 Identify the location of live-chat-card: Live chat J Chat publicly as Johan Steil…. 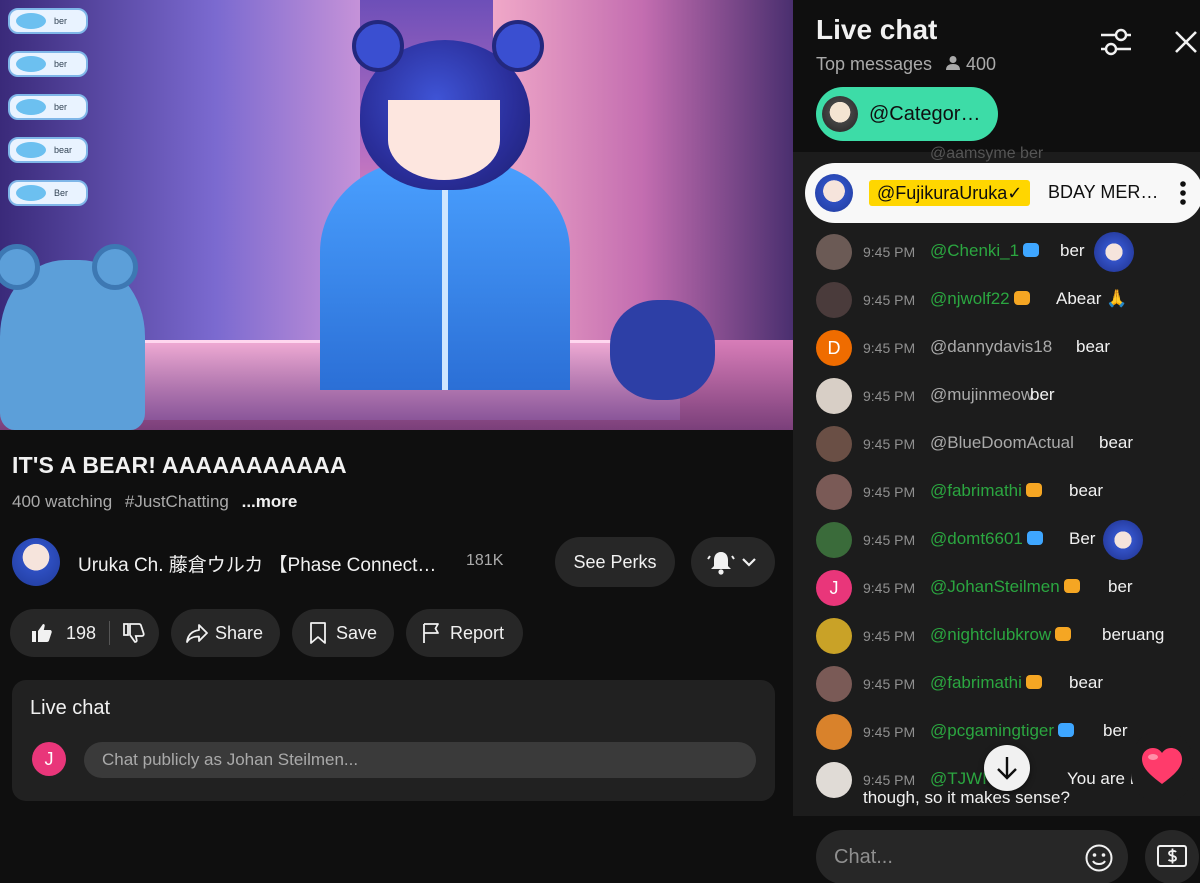
(393, 740).